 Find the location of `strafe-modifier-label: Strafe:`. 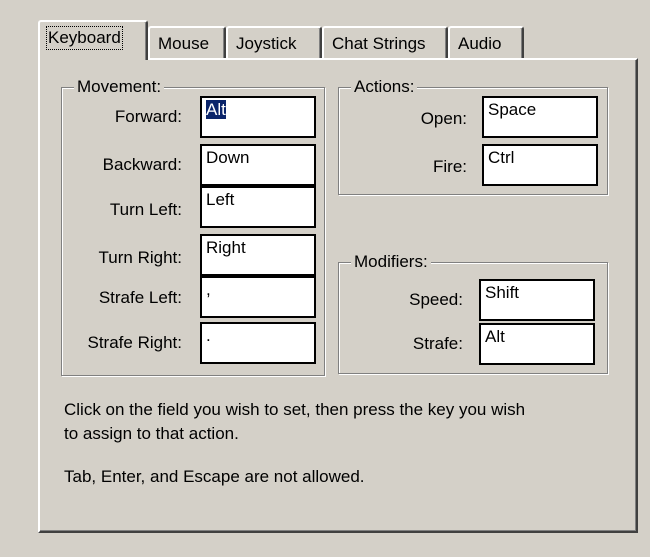

strafe-modifier-label: Strafe: is located at coordinates (437, 343).